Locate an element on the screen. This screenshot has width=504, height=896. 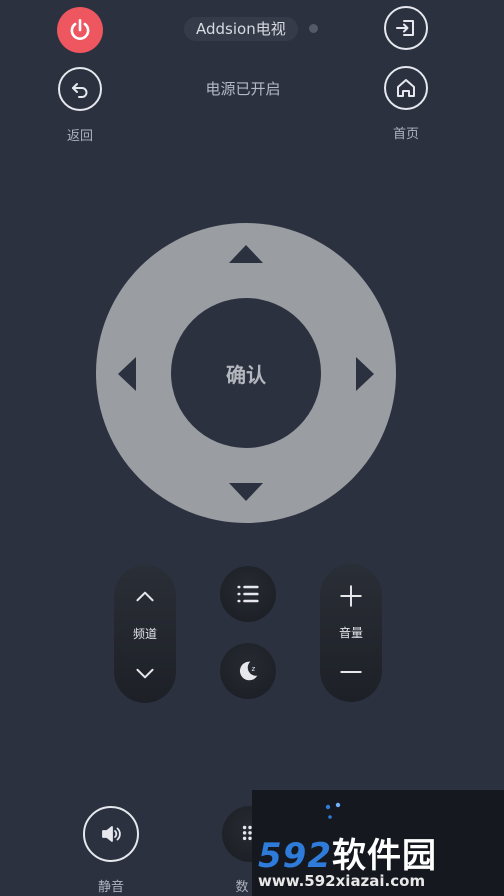
power-button is located at coordinates (80, 30).